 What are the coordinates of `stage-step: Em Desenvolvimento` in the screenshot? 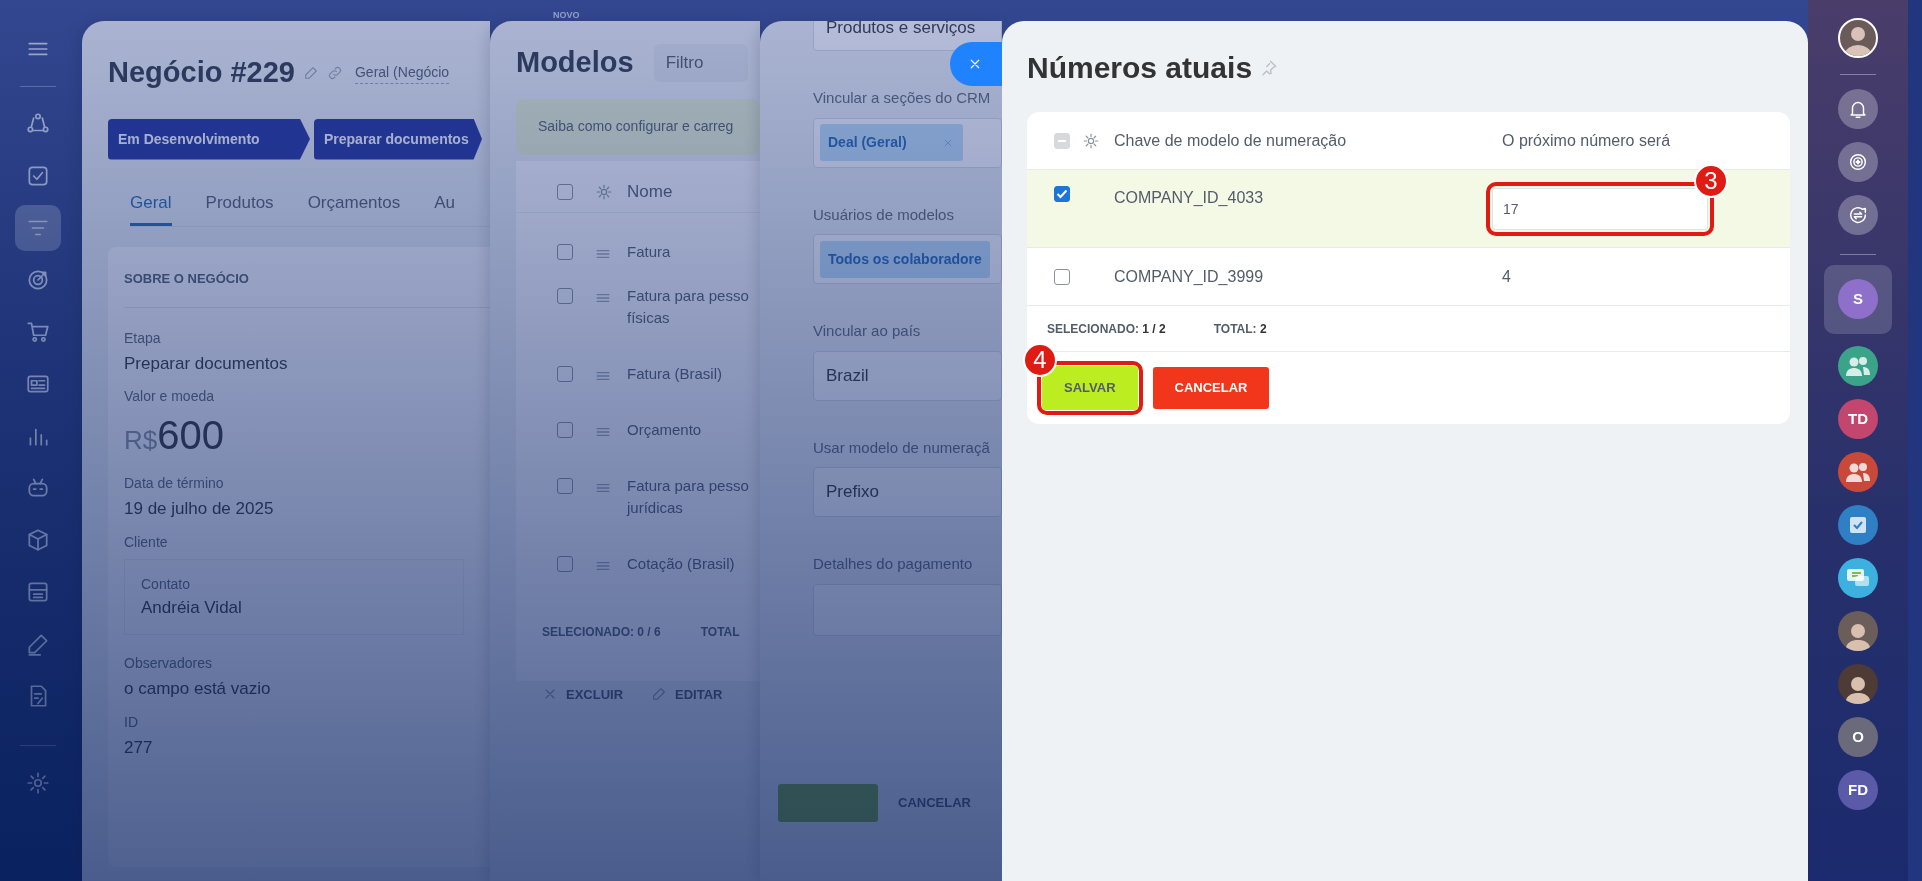 It's located at (209, 139).